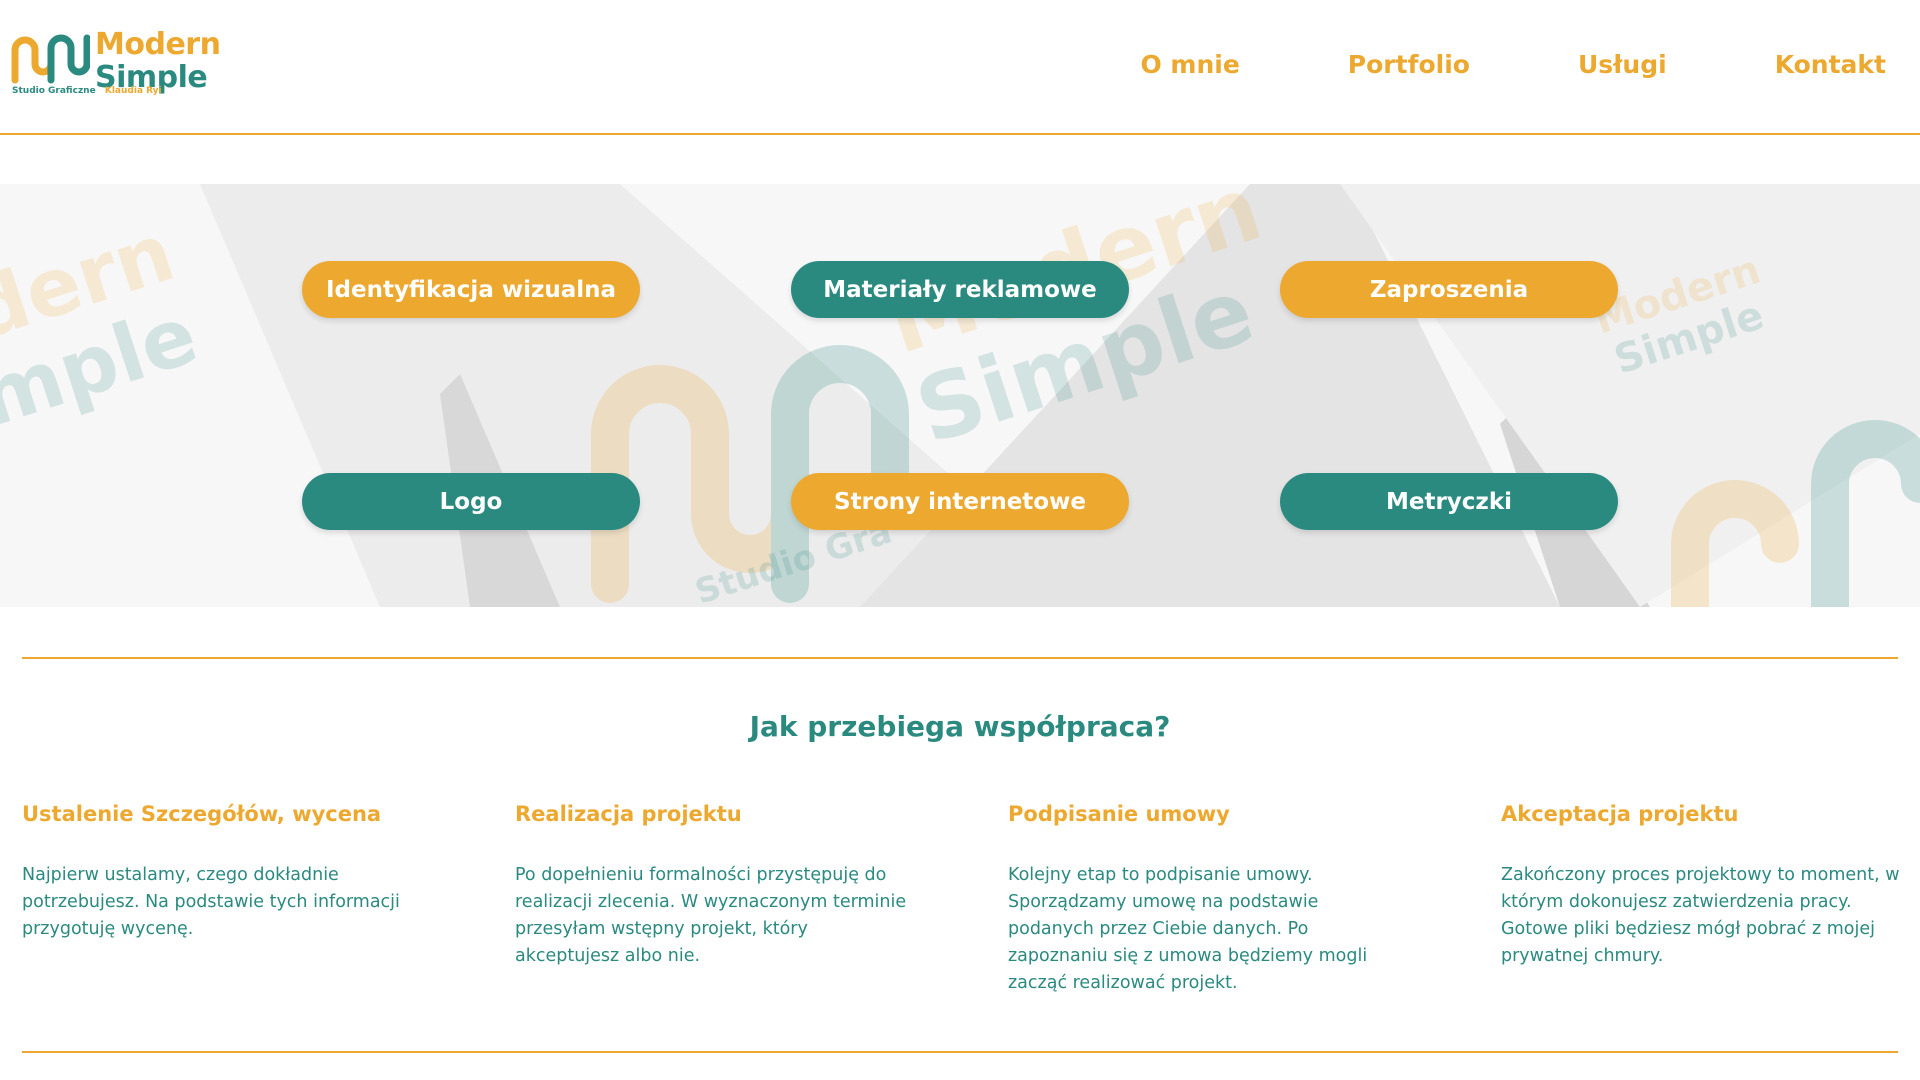 The image size is (1920, 1080). I want to click on process-step-title: Podpisanie umowy, so click(1119, 814).